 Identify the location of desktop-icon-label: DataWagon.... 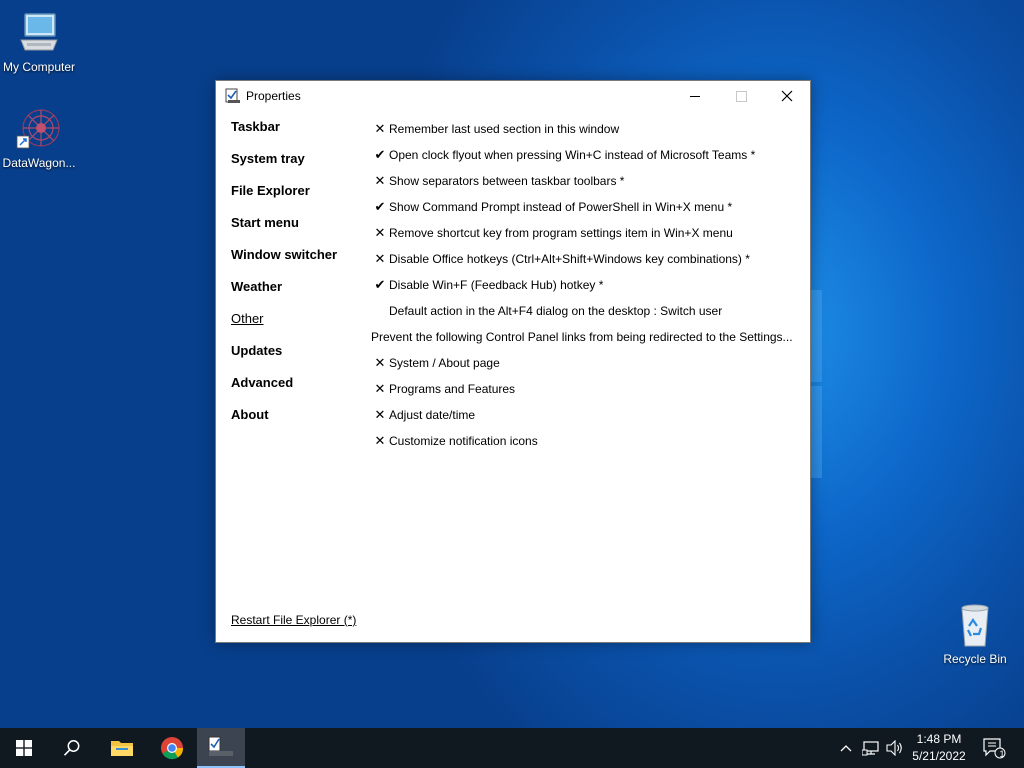
(39, 163).